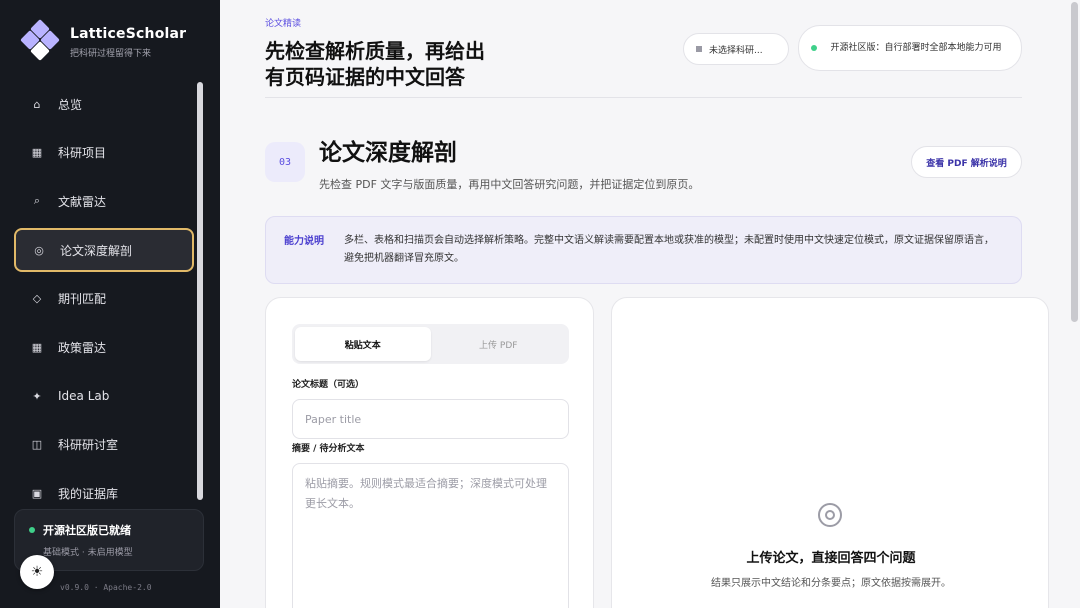  I want to click on app-name: LatticeScholar, so click(128, 33).